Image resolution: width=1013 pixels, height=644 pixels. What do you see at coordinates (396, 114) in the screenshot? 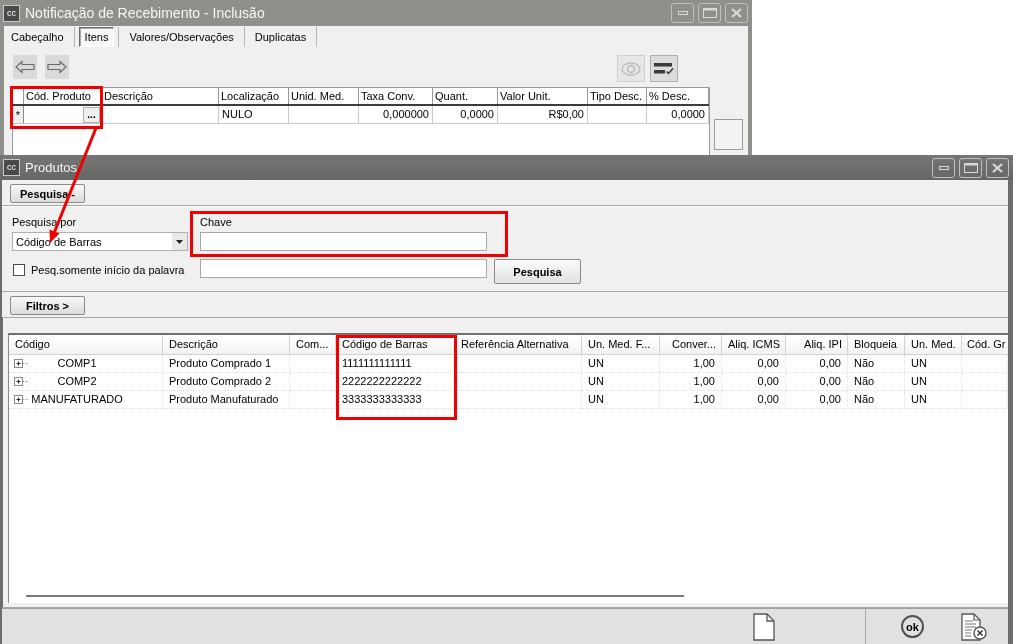
I see `grid-cell: 0,000000` at bounding box center [396, 114].